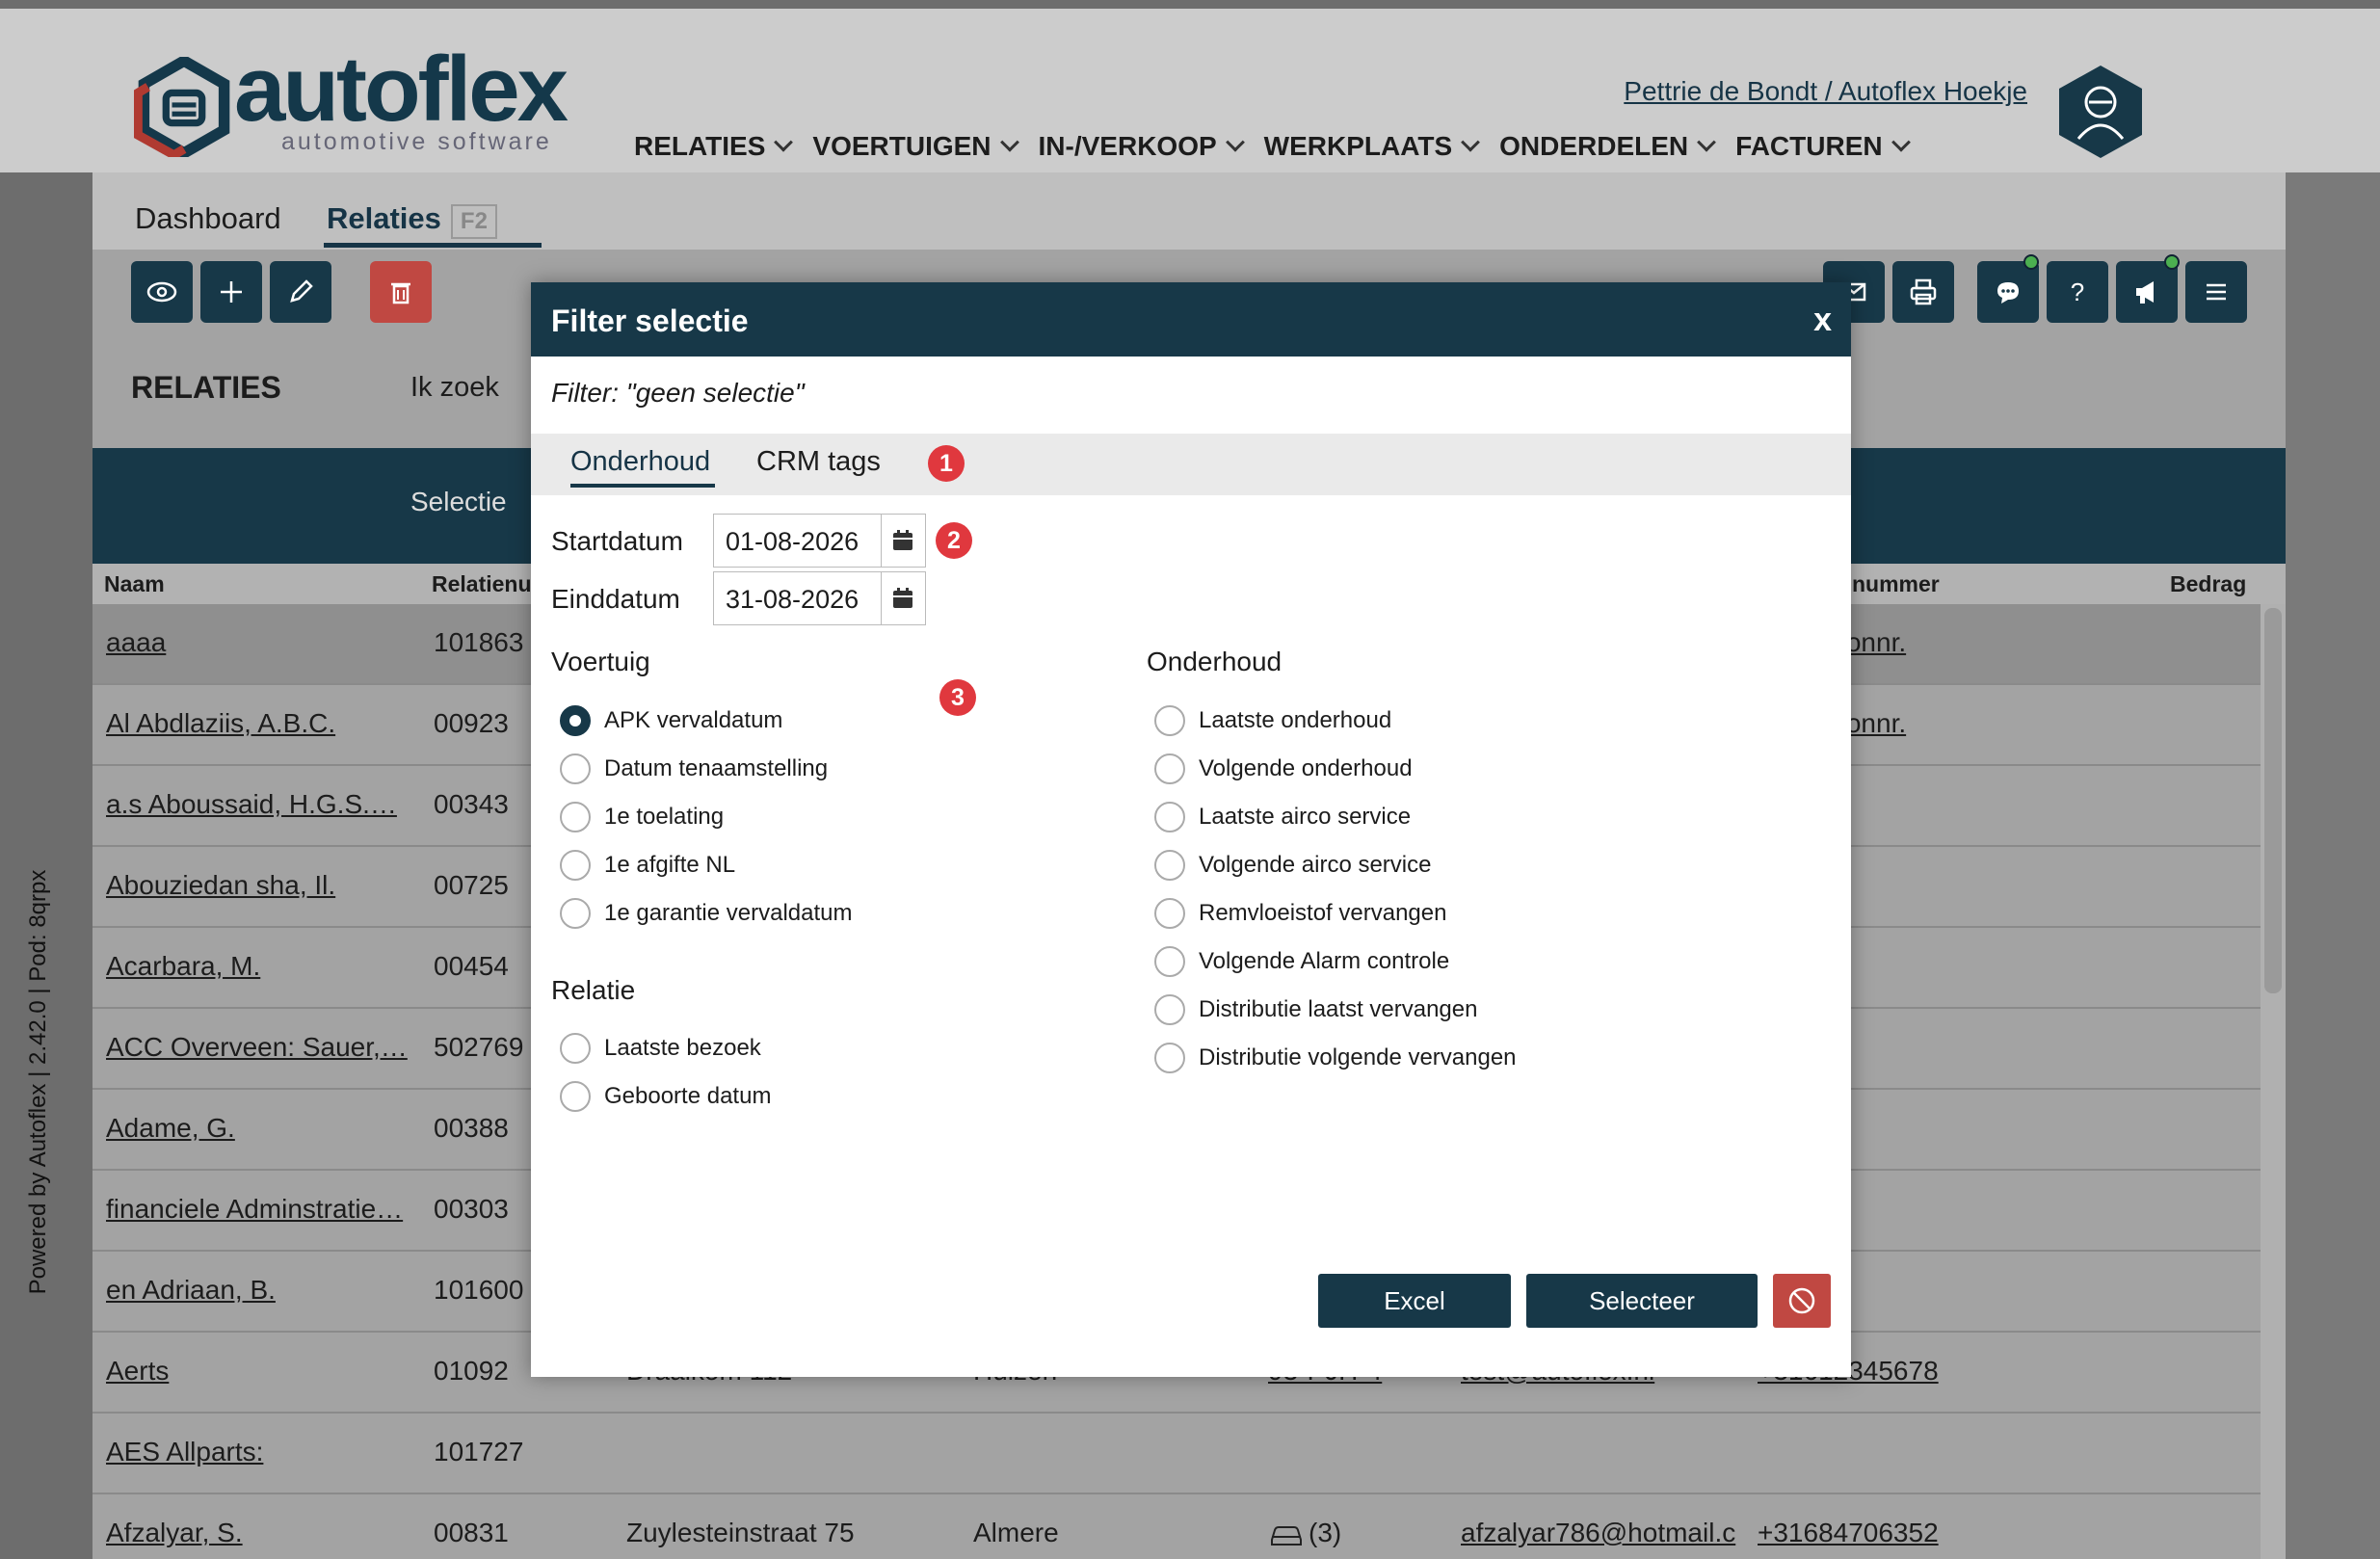  Describe the element at coordinates (221, 886) in the screenshot. I see `relation-name-link: Abouziedan sha, Il.` at that location.